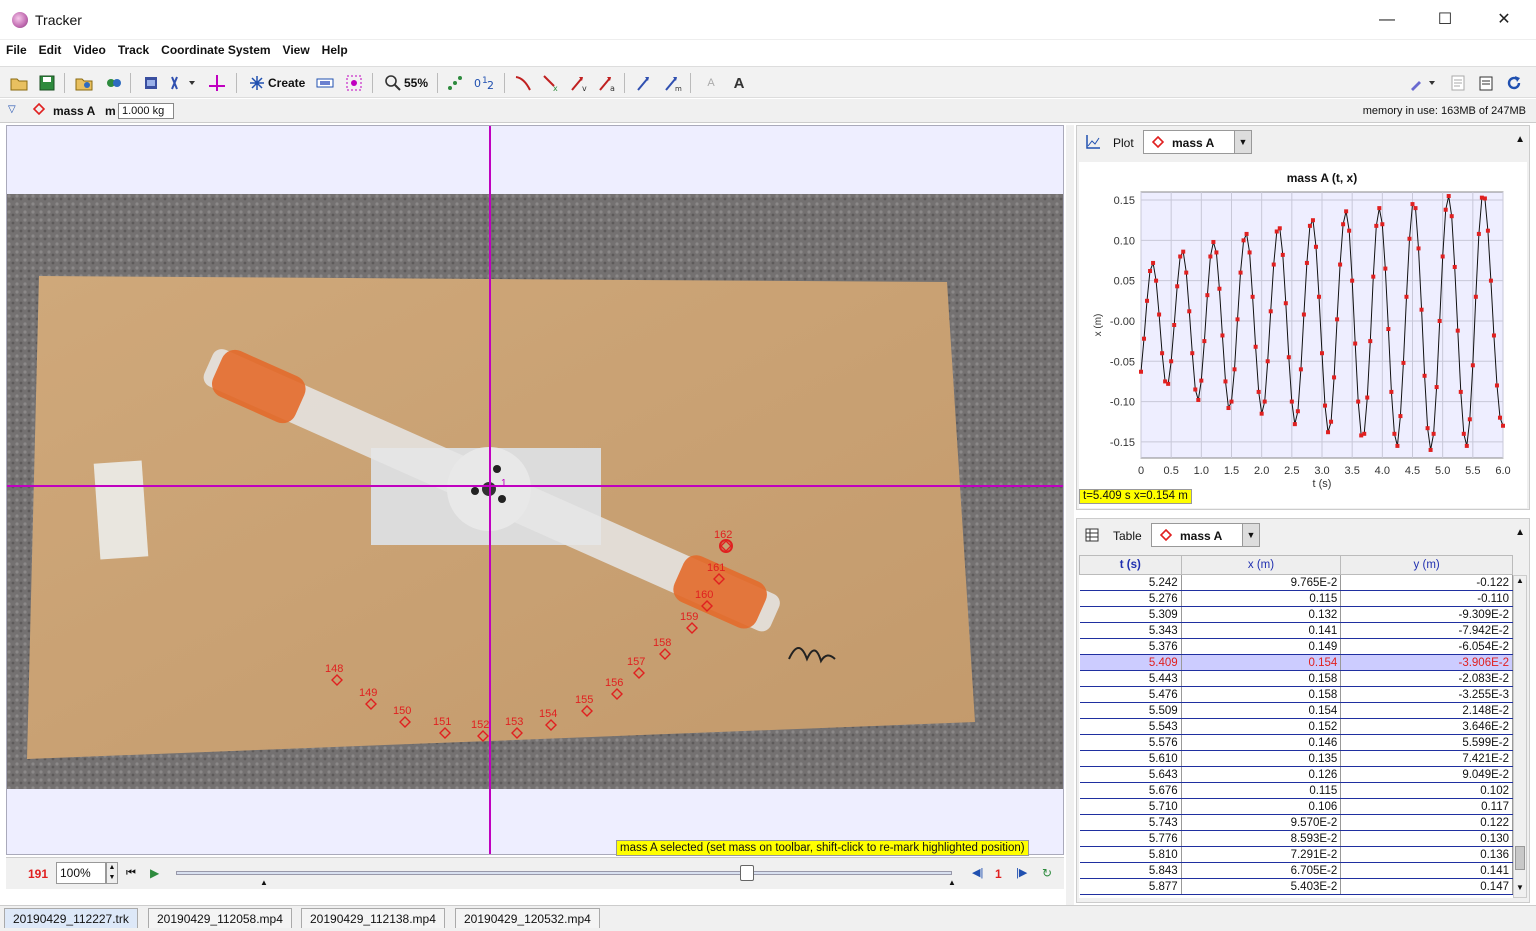 The width and height of the screenshot is (1536, 931). I want to click on momentum-vector-icon, so click(645, 83).